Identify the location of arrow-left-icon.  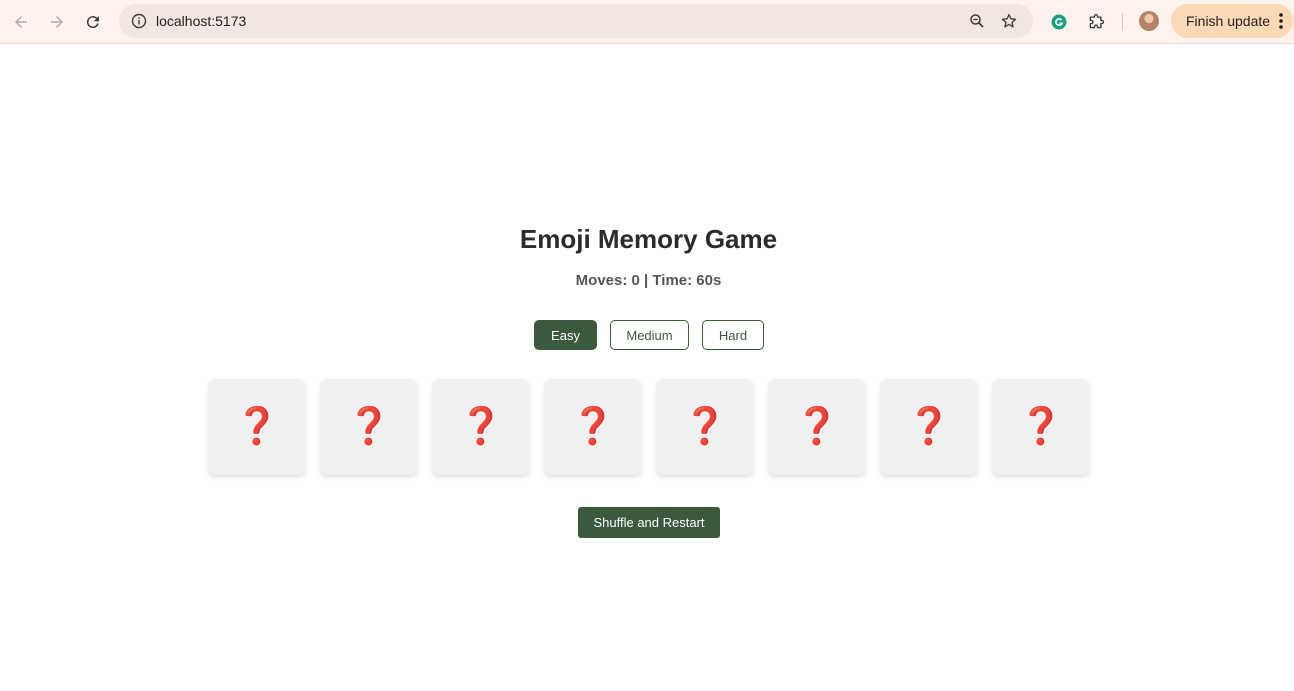
(21, 22).